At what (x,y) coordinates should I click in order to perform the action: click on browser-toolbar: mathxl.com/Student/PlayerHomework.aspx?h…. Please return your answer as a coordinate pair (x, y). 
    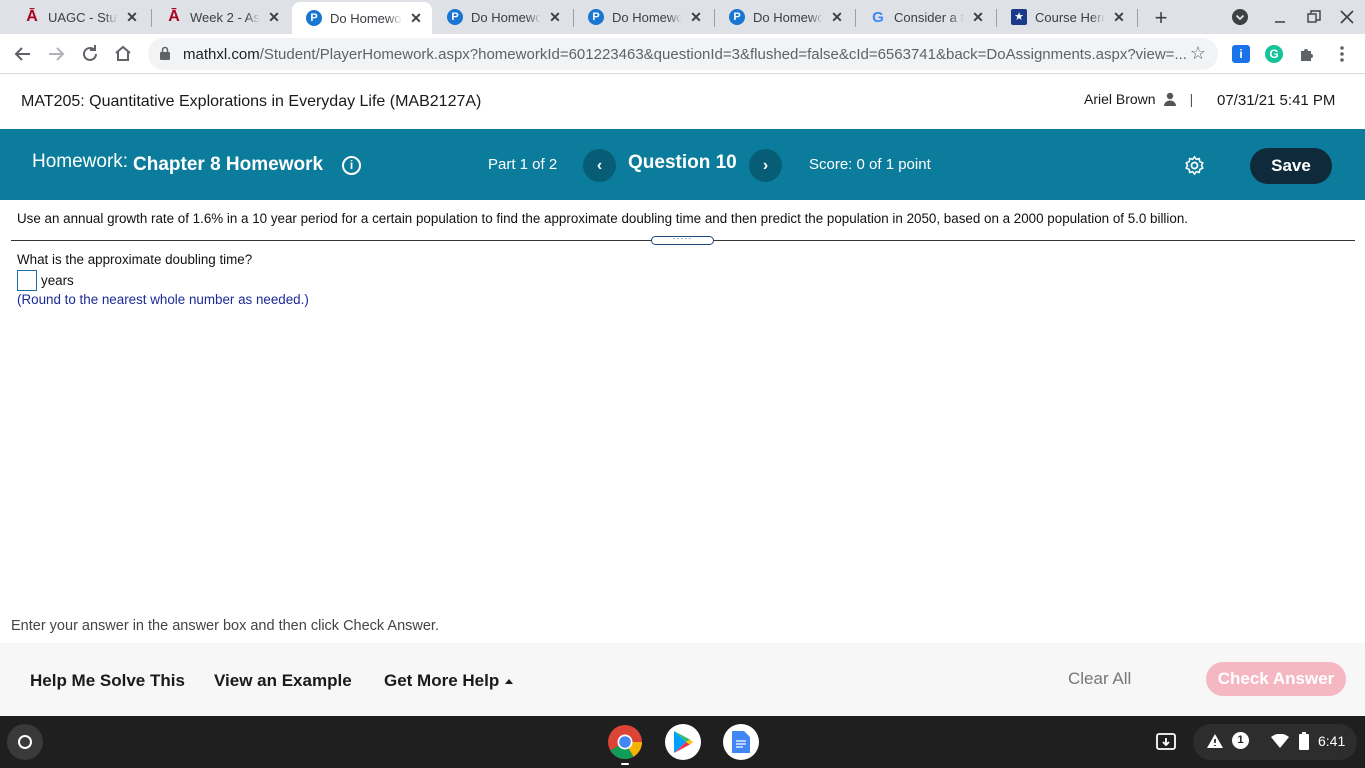
    Looking at the image, I should click on (682, 54).